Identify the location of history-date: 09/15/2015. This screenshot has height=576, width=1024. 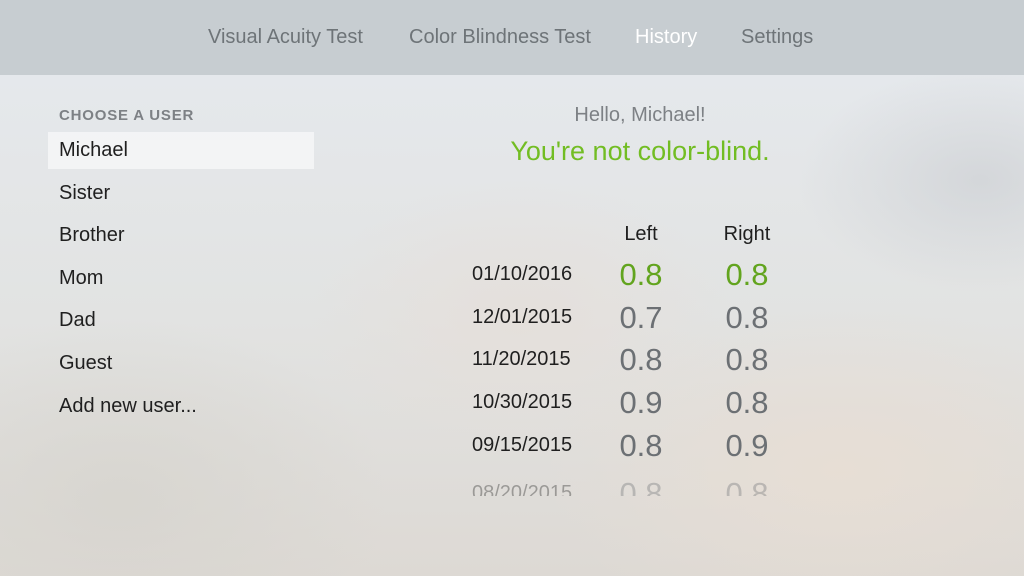
(522, 445).